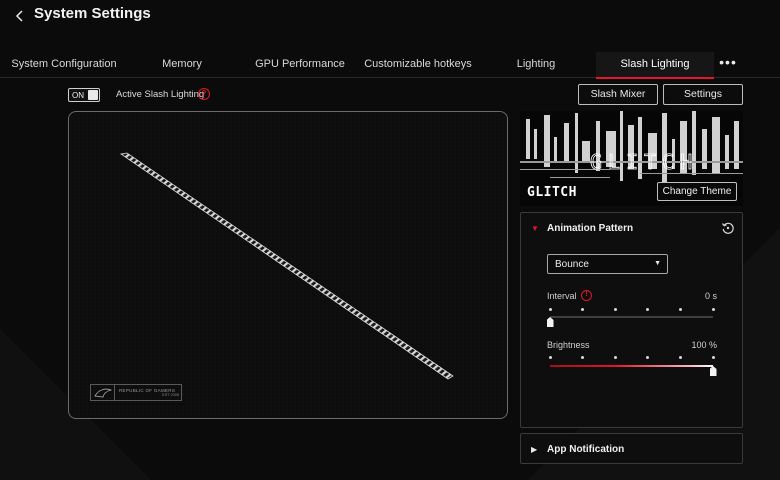 The height and width of the screenshot is (480, 780). I want to click on back-chevron-icon, so click(20, 16).